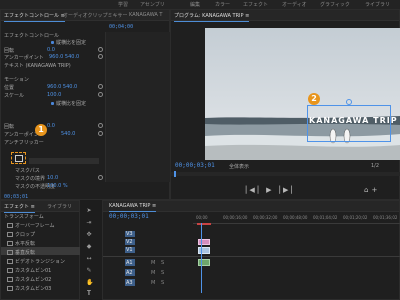 The height and width of the screenshot is (300, 400). What do you see at coordinates (212, 17) in the screenshot?
I see `tab-program-monitor: プログラム: KANAGAWA TRIP ≡` at bounding box center [212, 17].